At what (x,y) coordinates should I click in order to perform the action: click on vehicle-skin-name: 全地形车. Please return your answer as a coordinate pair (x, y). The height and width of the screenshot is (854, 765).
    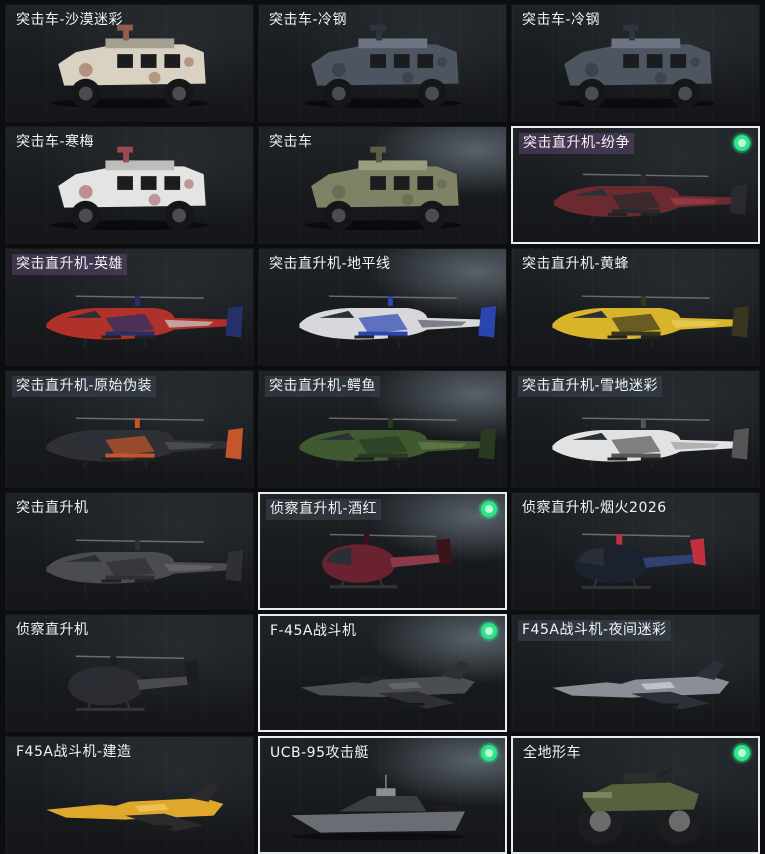
    Looking at the image, I should click on (552, 753).